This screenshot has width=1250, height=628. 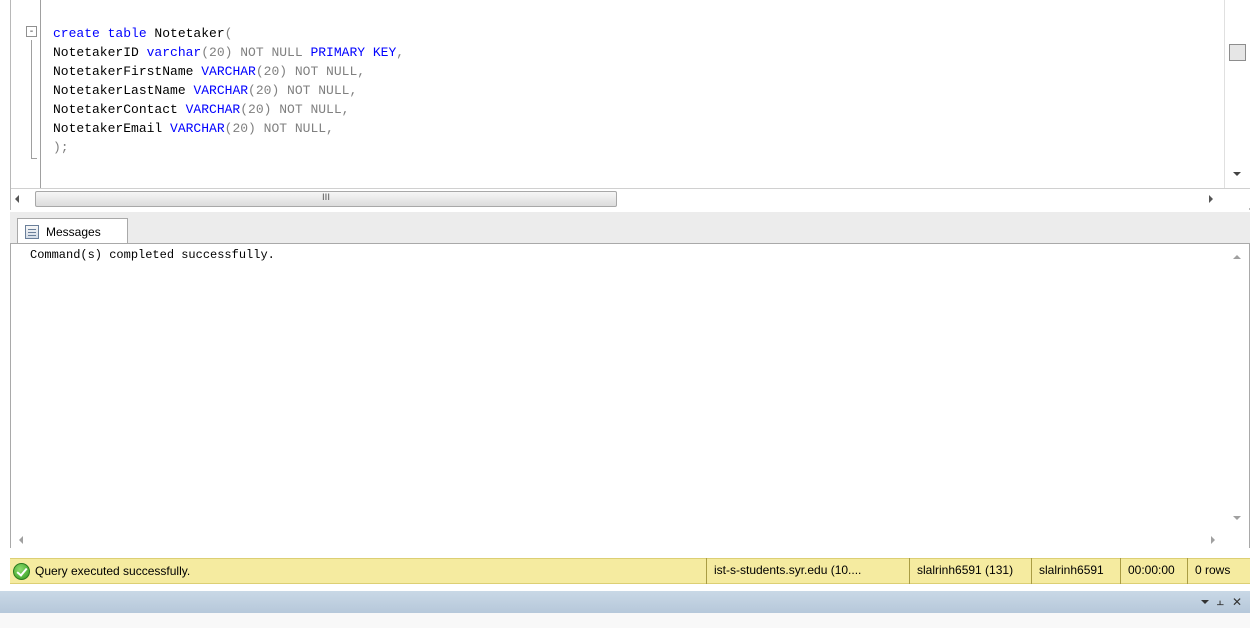 I want to click on collapse-toggle-icon: -, so click(x=31, y=31).